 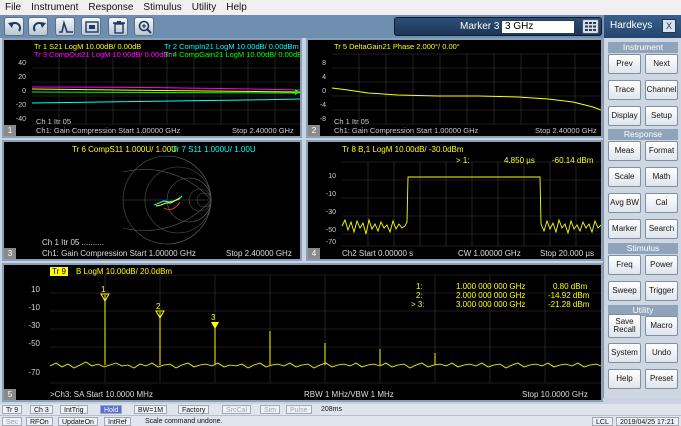 I want to click on marker-active: > 1:, so click(x=463, y=160).